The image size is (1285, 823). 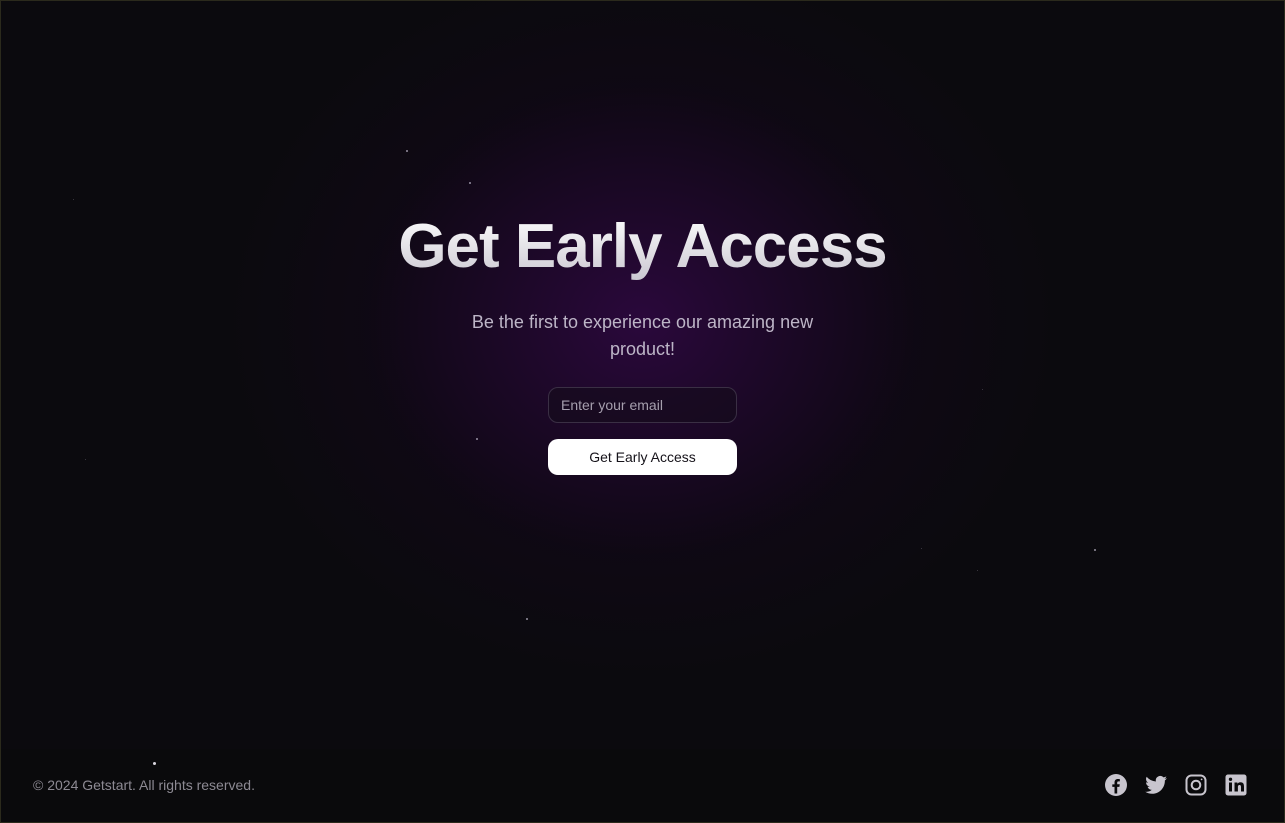 What do you see at coordinates (642, 431) in the screenshot?
I see `signup-form: Get Early Access` at bounding box center [642, 431].